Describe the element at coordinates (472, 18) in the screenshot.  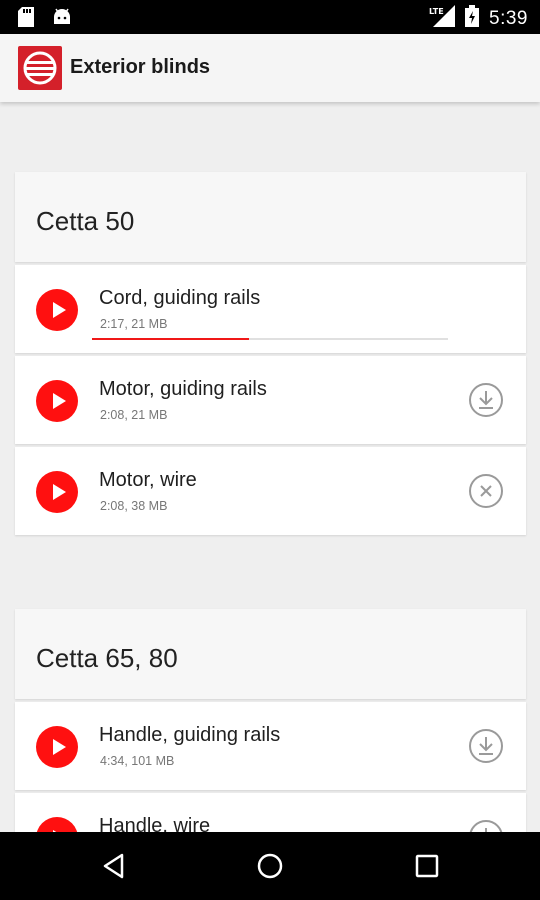
I see `battery-charging-icon` at that location.